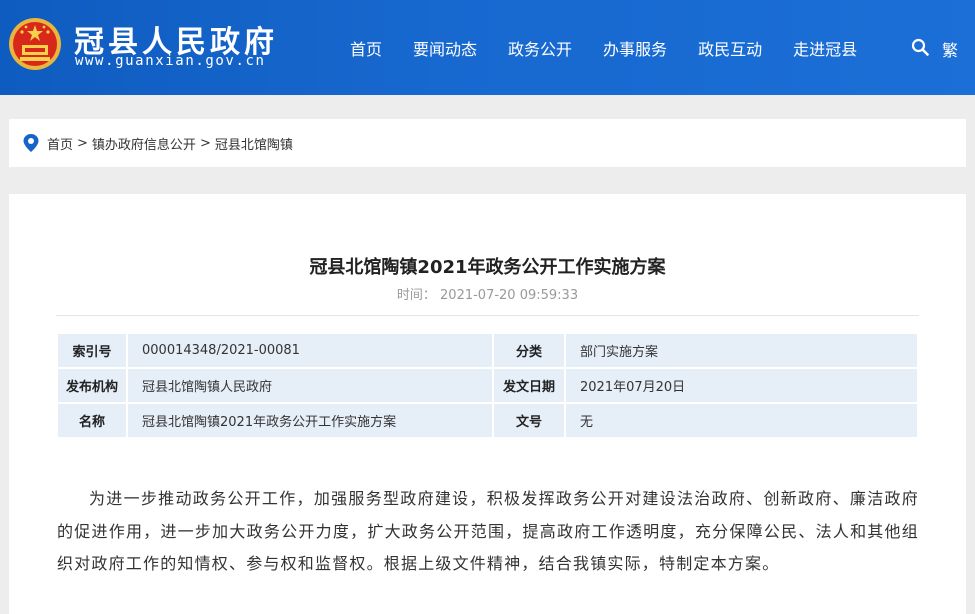  What do you see at coordinates (730, 48) in the screenshot?
I see `nav-item-interaction: 政民互动` at bounding box center [730, 48].